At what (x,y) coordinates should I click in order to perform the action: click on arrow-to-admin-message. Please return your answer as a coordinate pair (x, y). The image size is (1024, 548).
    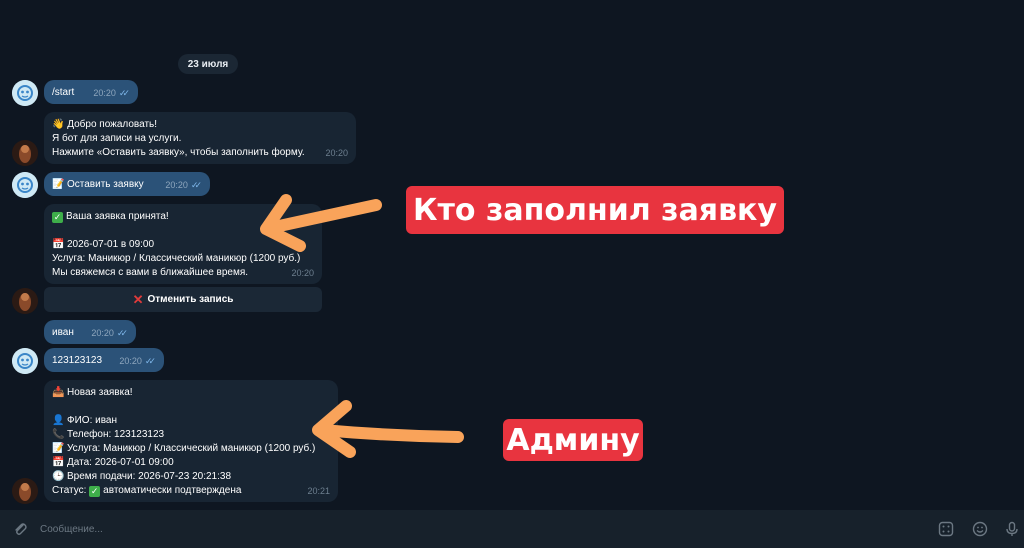
    Looking at the image, I should click on (390, 433).